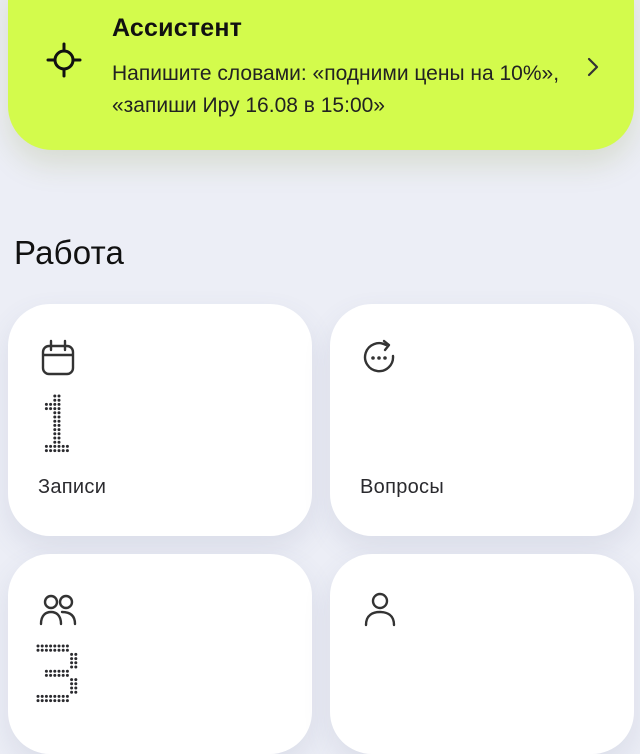 The width and height of the screenshot is (640, 754). I want to click on appointments-count, so click(56, 423).